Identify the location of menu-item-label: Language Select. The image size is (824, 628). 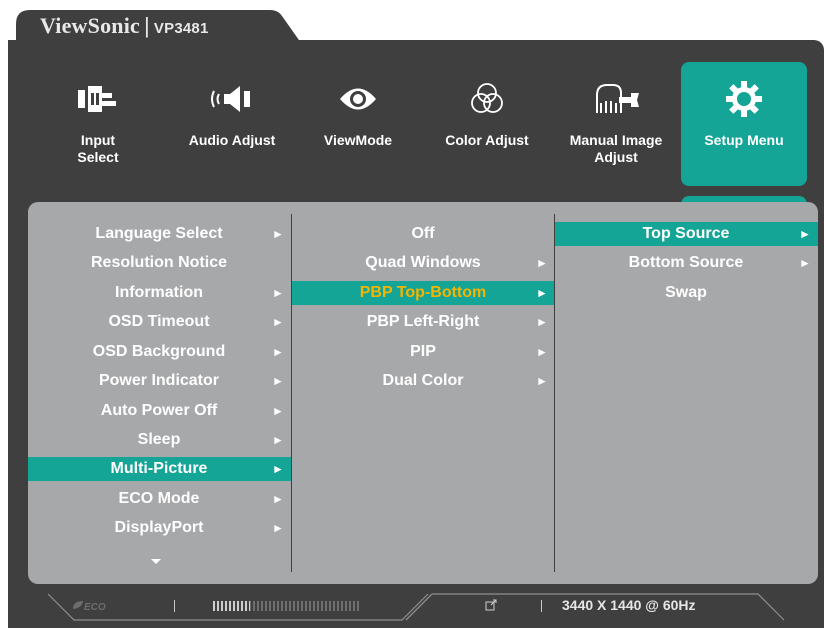
(159, 233).